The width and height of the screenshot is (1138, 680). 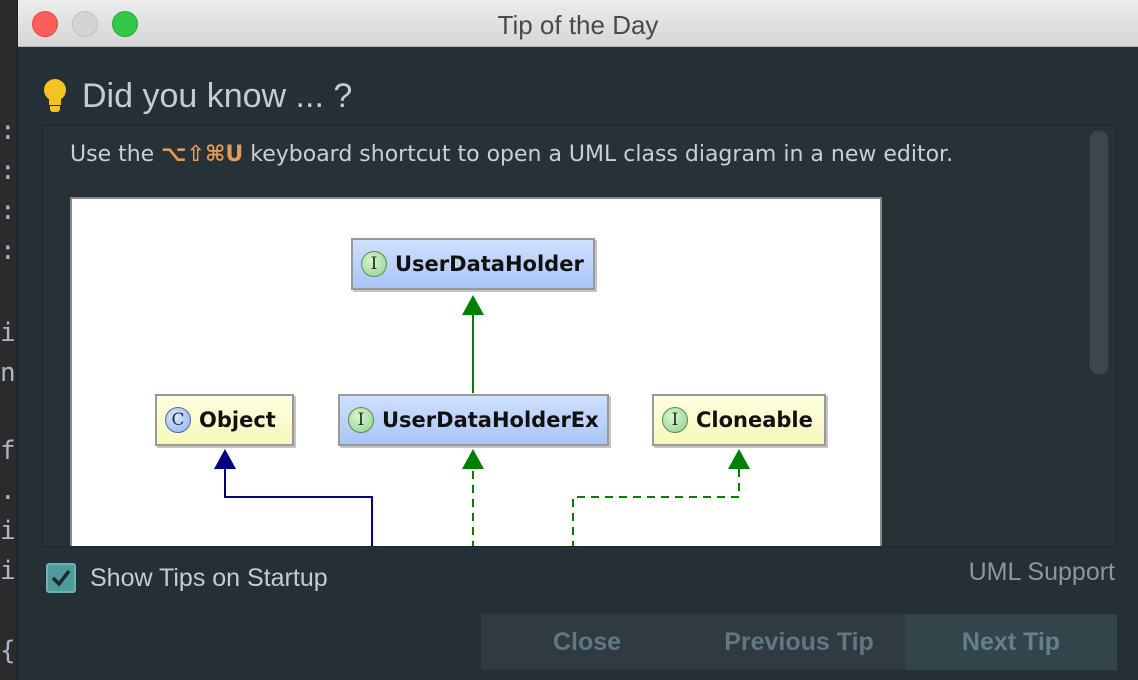 I want to click on node-label: UserDataHolder, so click(x=489, y=264).